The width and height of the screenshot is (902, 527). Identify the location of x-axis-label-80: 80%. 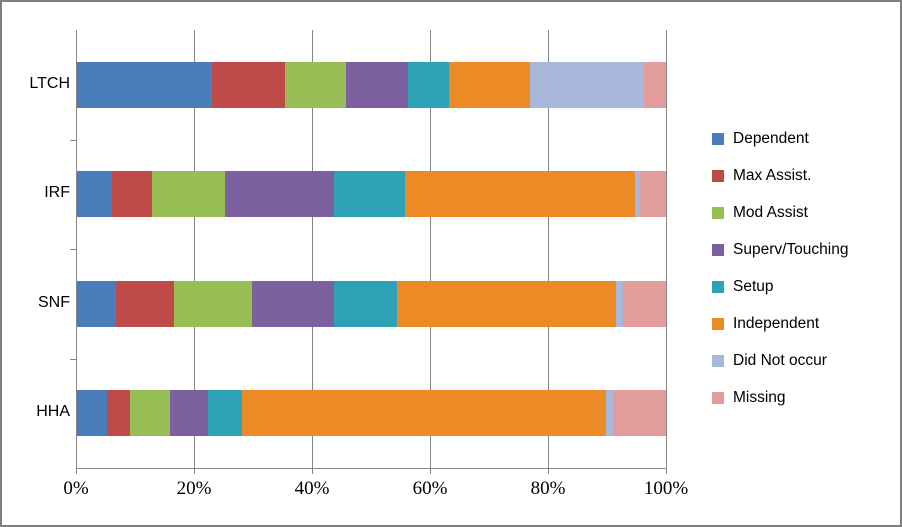
(548, 488).